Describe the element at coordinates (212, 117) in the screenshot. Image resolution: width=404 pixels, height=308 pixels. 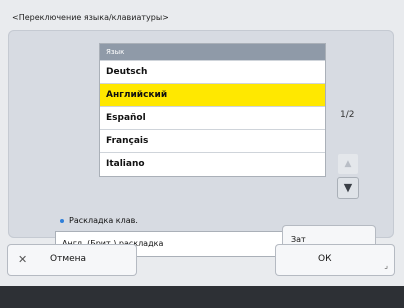
I see `language-item-espanol: Español` at that location.